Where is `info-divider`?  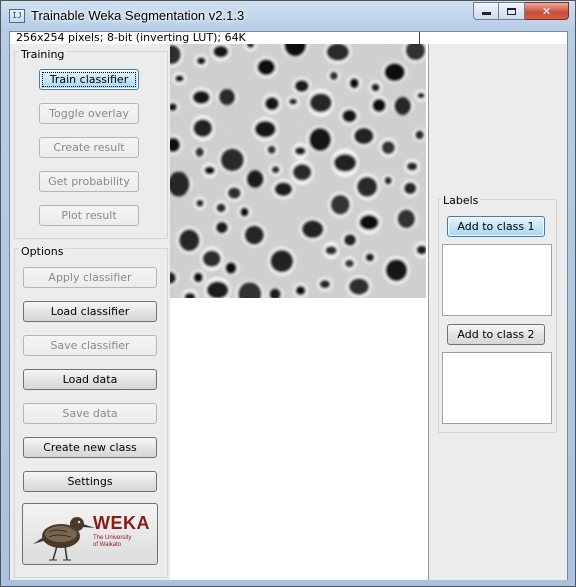 info-divider is located at coordinates (419, 38).